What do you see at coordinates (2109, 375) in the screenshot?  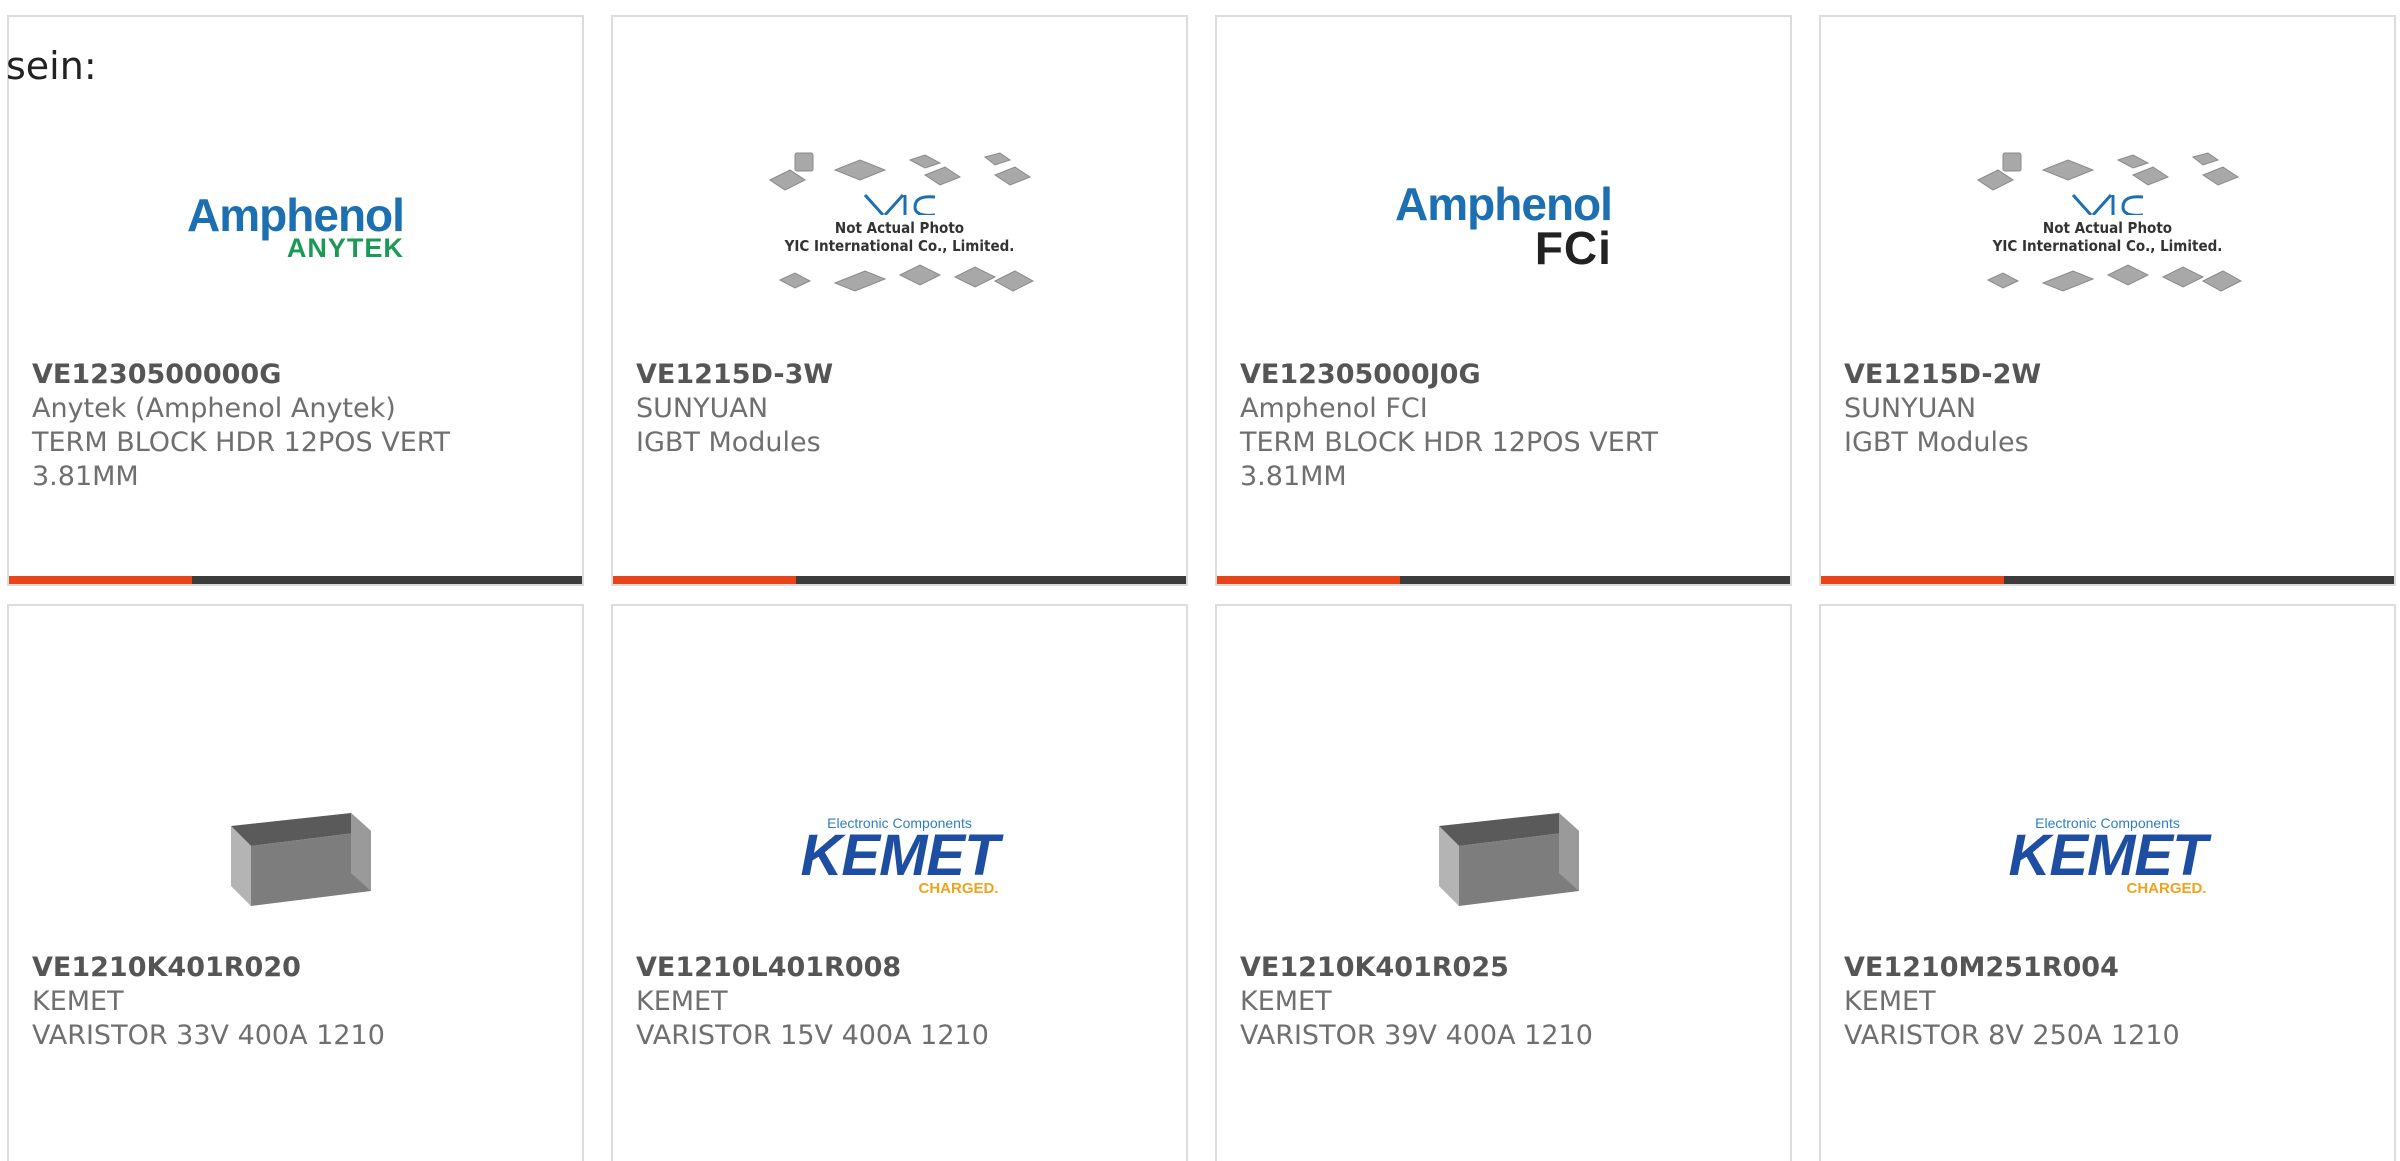 I see `part-number-link: VE1215D-2W` at bounding box center [2109, 375].